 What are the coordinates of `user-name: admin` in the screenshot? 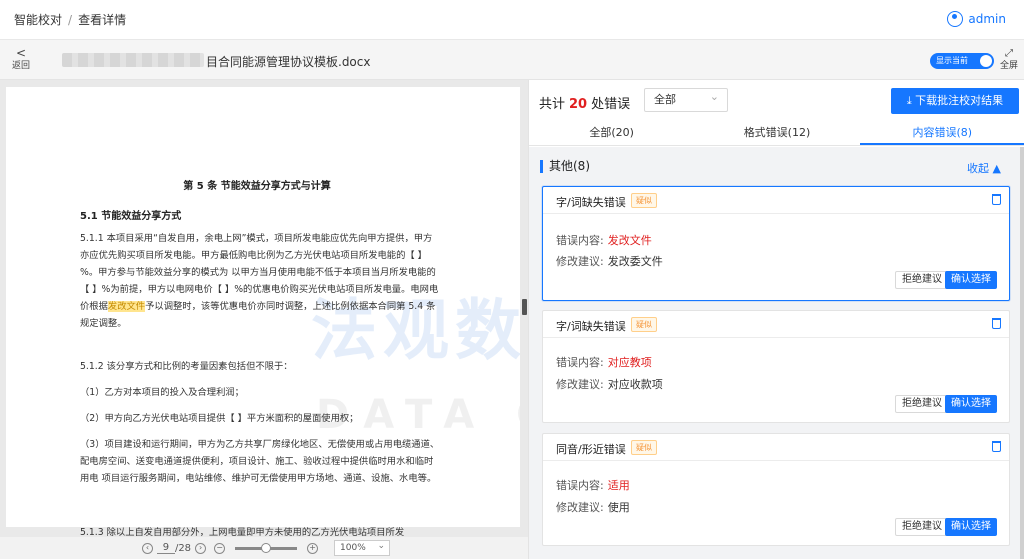 It's located at (987, 19).